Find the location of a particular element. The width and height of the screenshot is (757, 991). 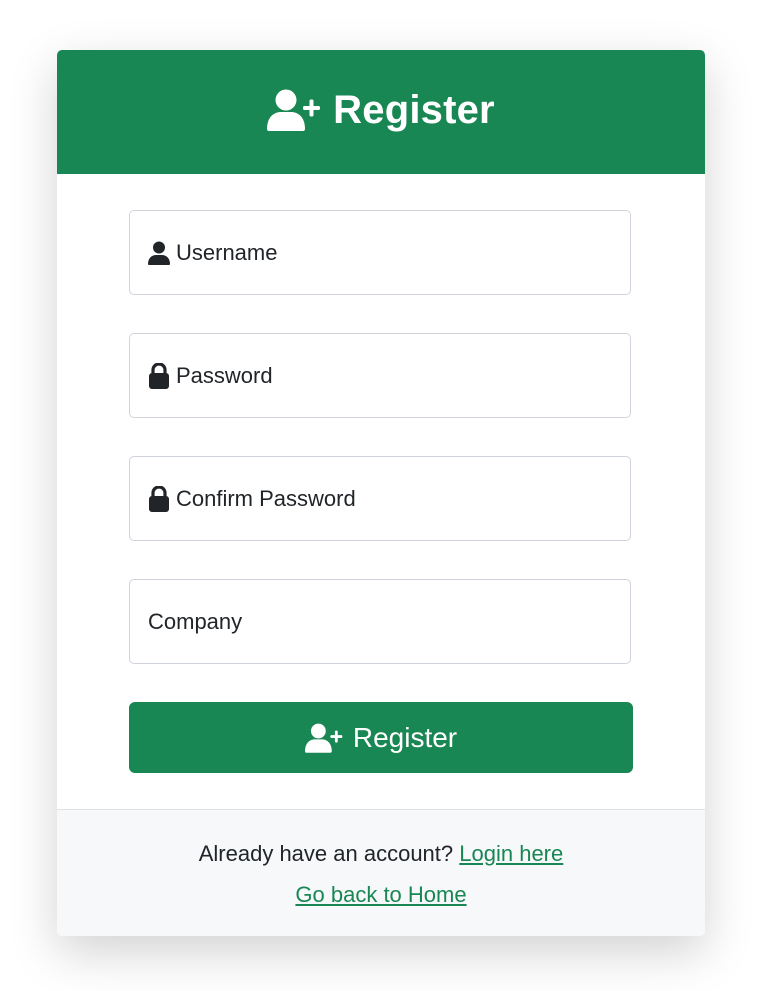

home-link: Go back to Home is located at coordinates (380, 894).